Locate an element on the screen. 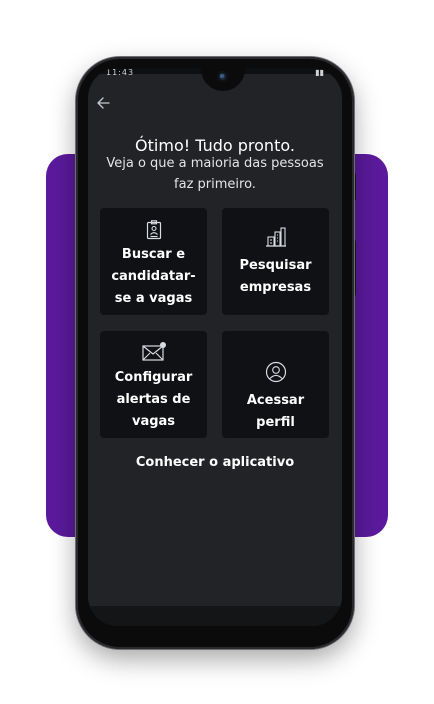 This screenshot has height=704, width=434. user-circle-icon is located at coordinates (275, 374).